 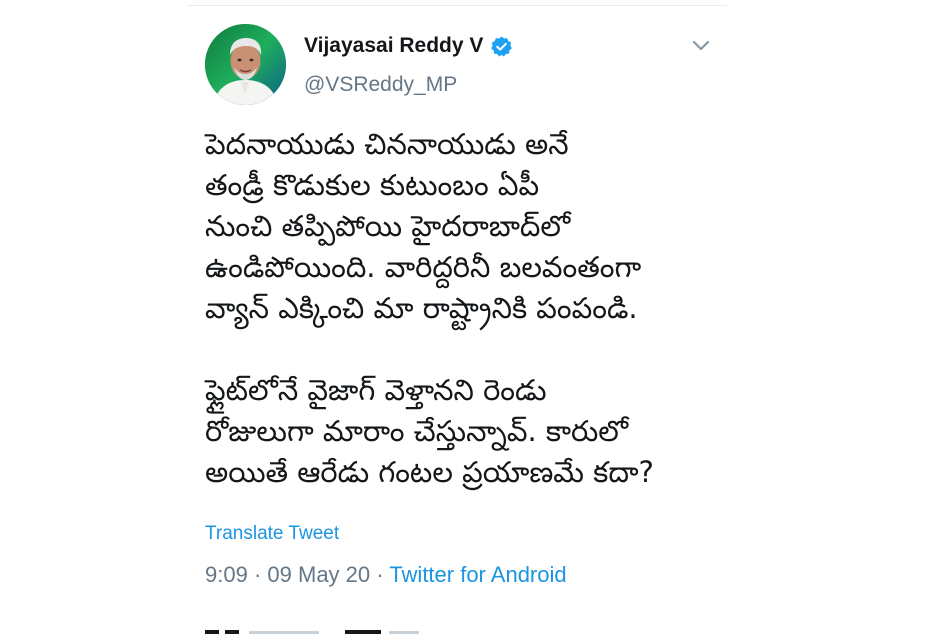 I want to click on author-display-name: Vijayasai Reddy V, so click(x=408, y=46).